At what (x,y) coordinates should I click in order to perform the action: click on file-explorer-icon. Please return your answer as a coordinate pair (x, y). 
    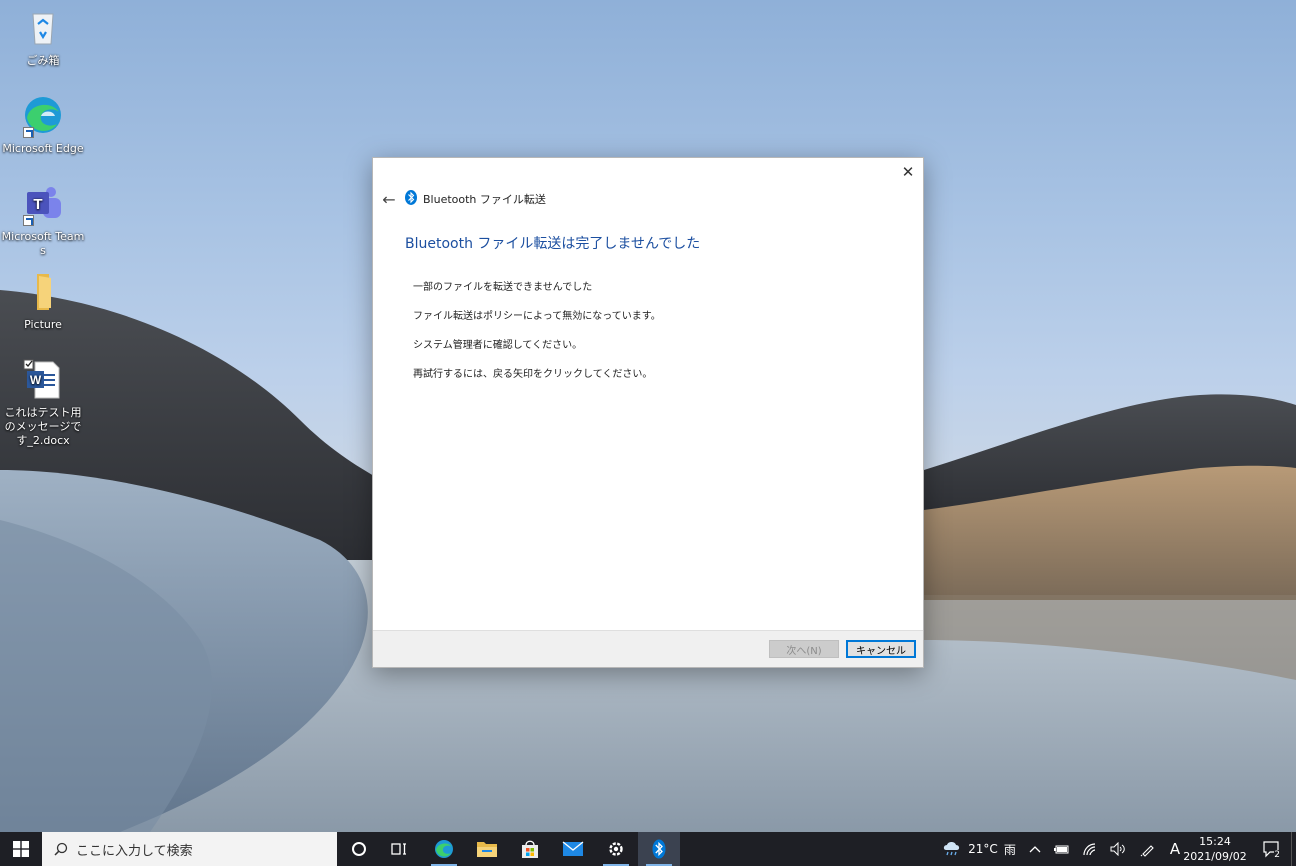
    Looking at the image, I should click on (487, 849).